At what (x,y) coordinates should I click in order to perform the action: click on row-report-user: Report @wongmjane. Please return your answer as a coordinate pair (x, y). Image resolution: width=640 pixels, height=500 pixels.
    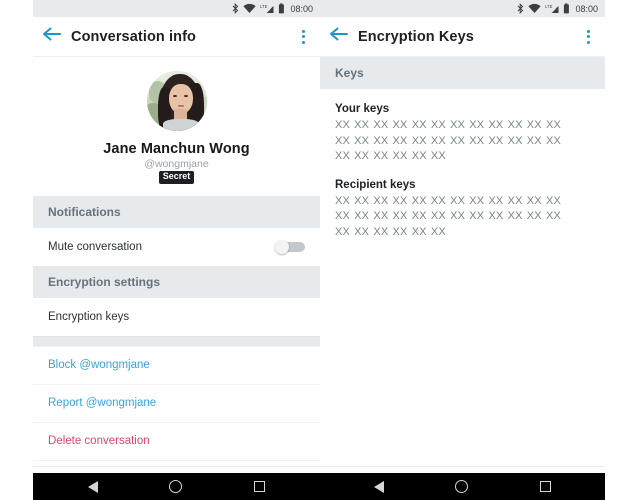
    Looking at the image, I should click on (176, 403).